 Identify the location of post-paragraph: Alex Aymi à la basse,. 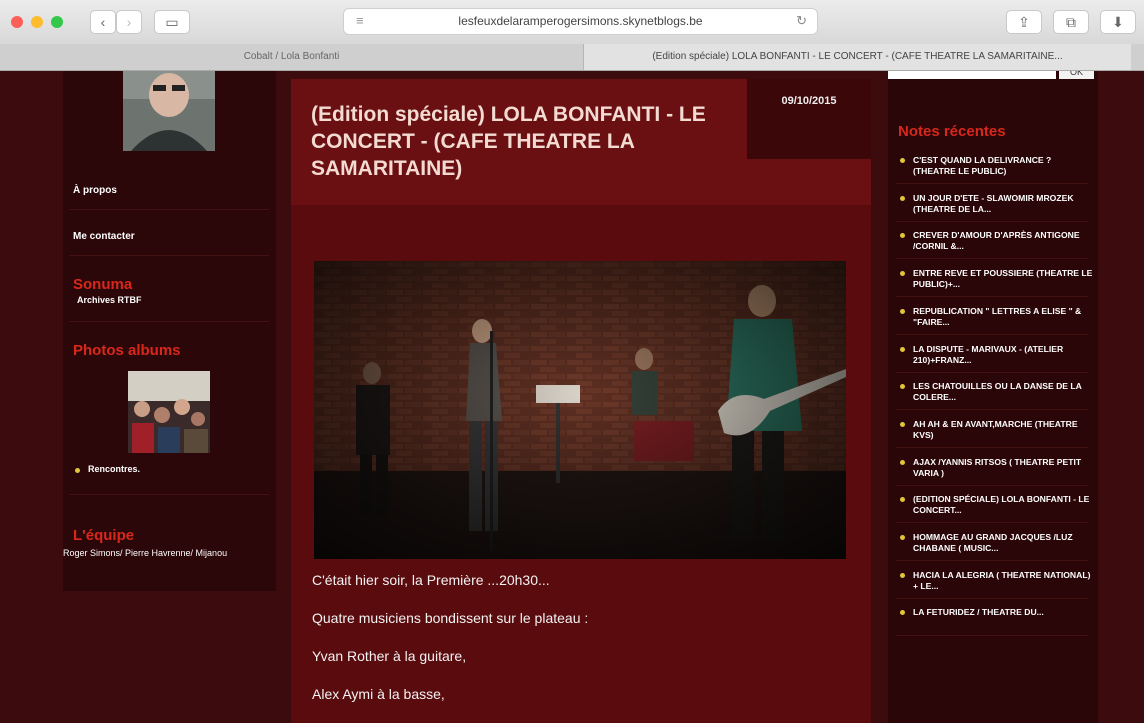
(378, 694).